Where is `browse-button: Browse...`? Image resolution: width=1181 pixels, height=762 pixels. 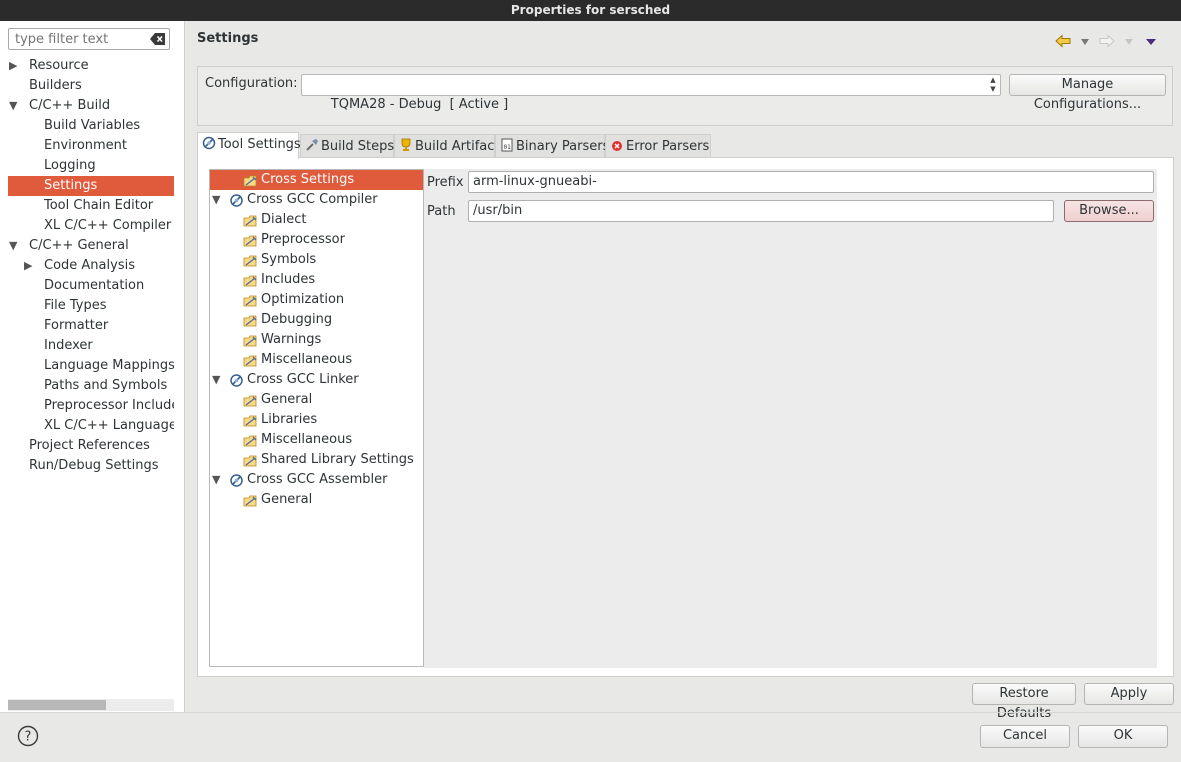 browse-button: Browse... is located at coordinates (1109, 211).